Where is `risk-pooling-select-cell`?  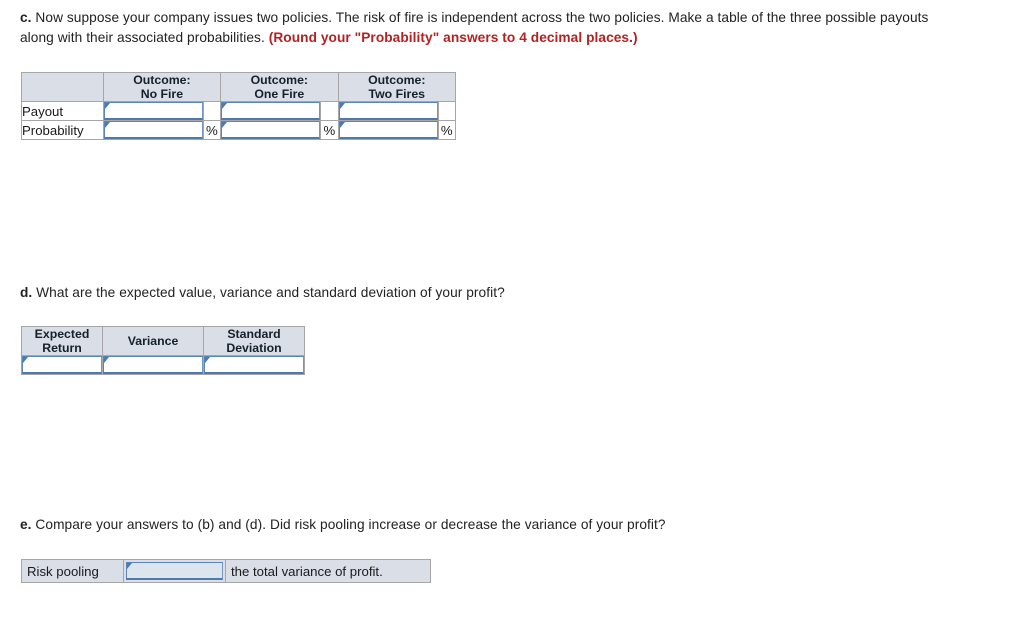
risk-pooling-select-cell is located at coordinates (174, 571).